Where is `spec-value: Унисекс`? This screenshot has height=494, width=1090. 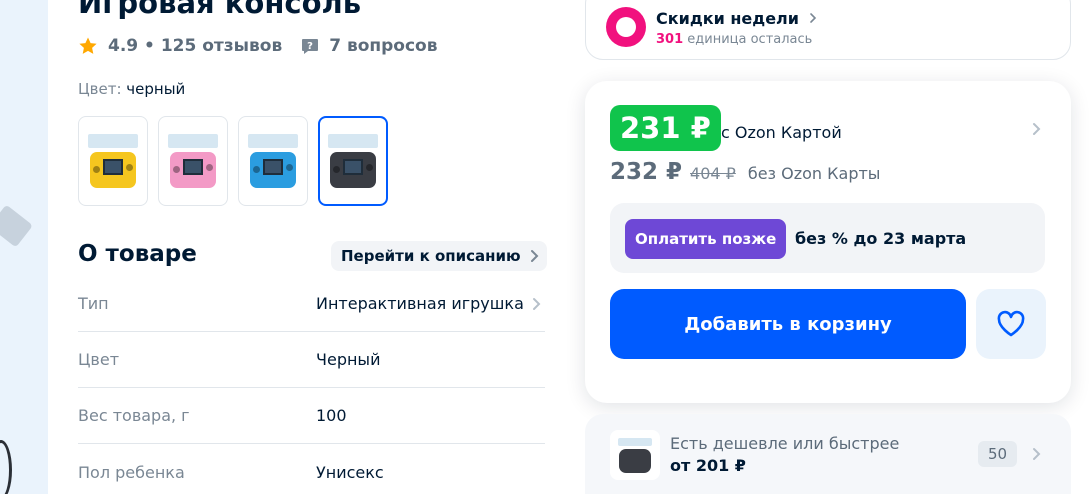 spec-value: Унисекс is located at coordinates (350, 472).